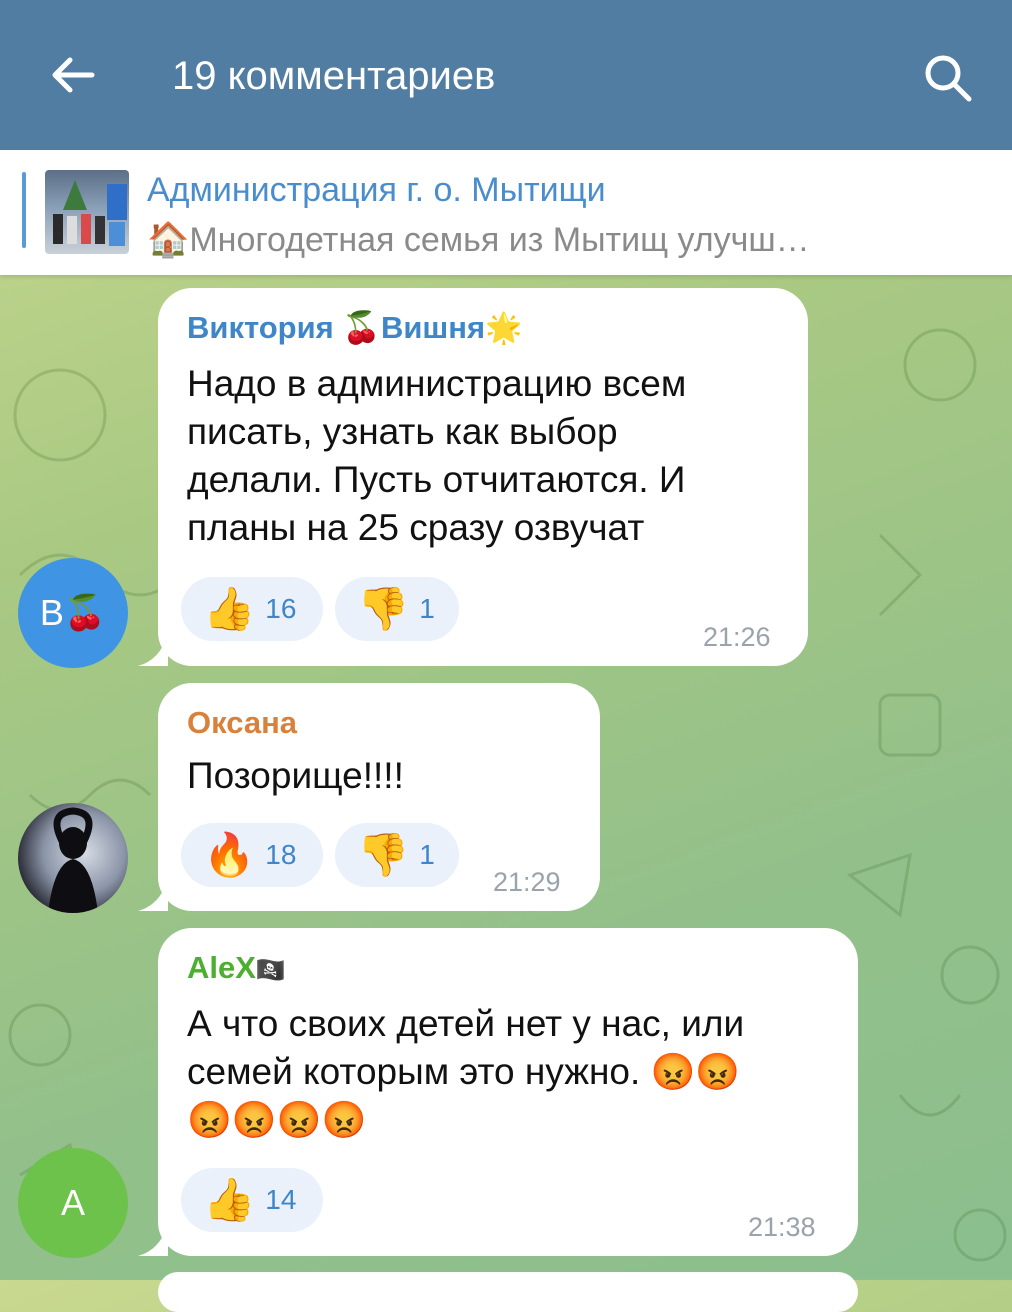 The width and height of the screenshot is (1012, 1312). Describe the element at coordinates (334, 76) in the screenshot. I see `page-title: 19 комментариев` at that location.